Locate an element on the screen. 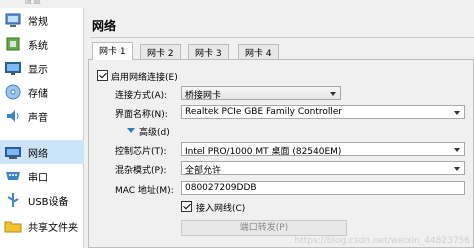 The image size is (474, 248). sidebar-item-label: USB设备 is located at coordinates (48, 202).